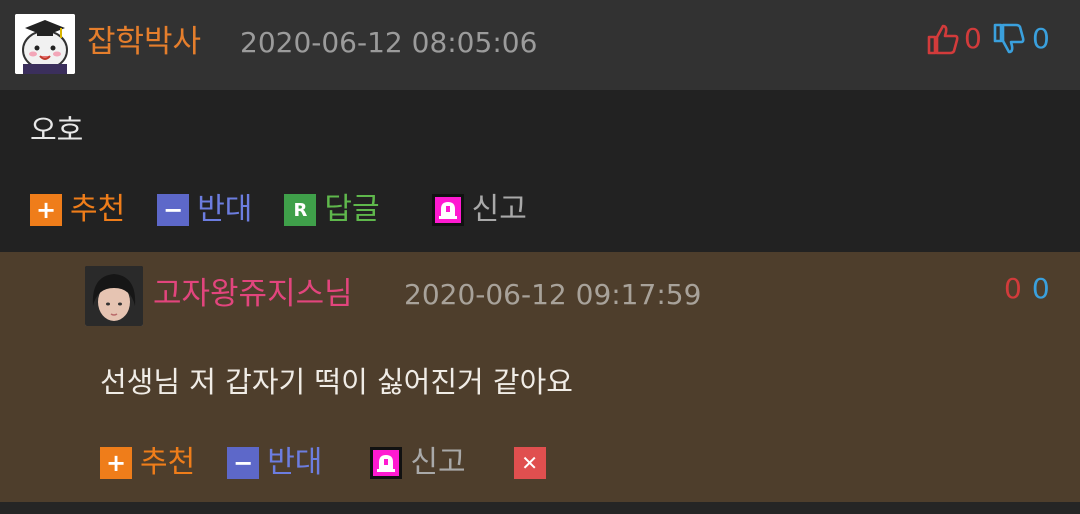 The width and height of the screenshot is (1080, 514). I want to click on reply-oppose-button: − 반대, so click(274, 463).